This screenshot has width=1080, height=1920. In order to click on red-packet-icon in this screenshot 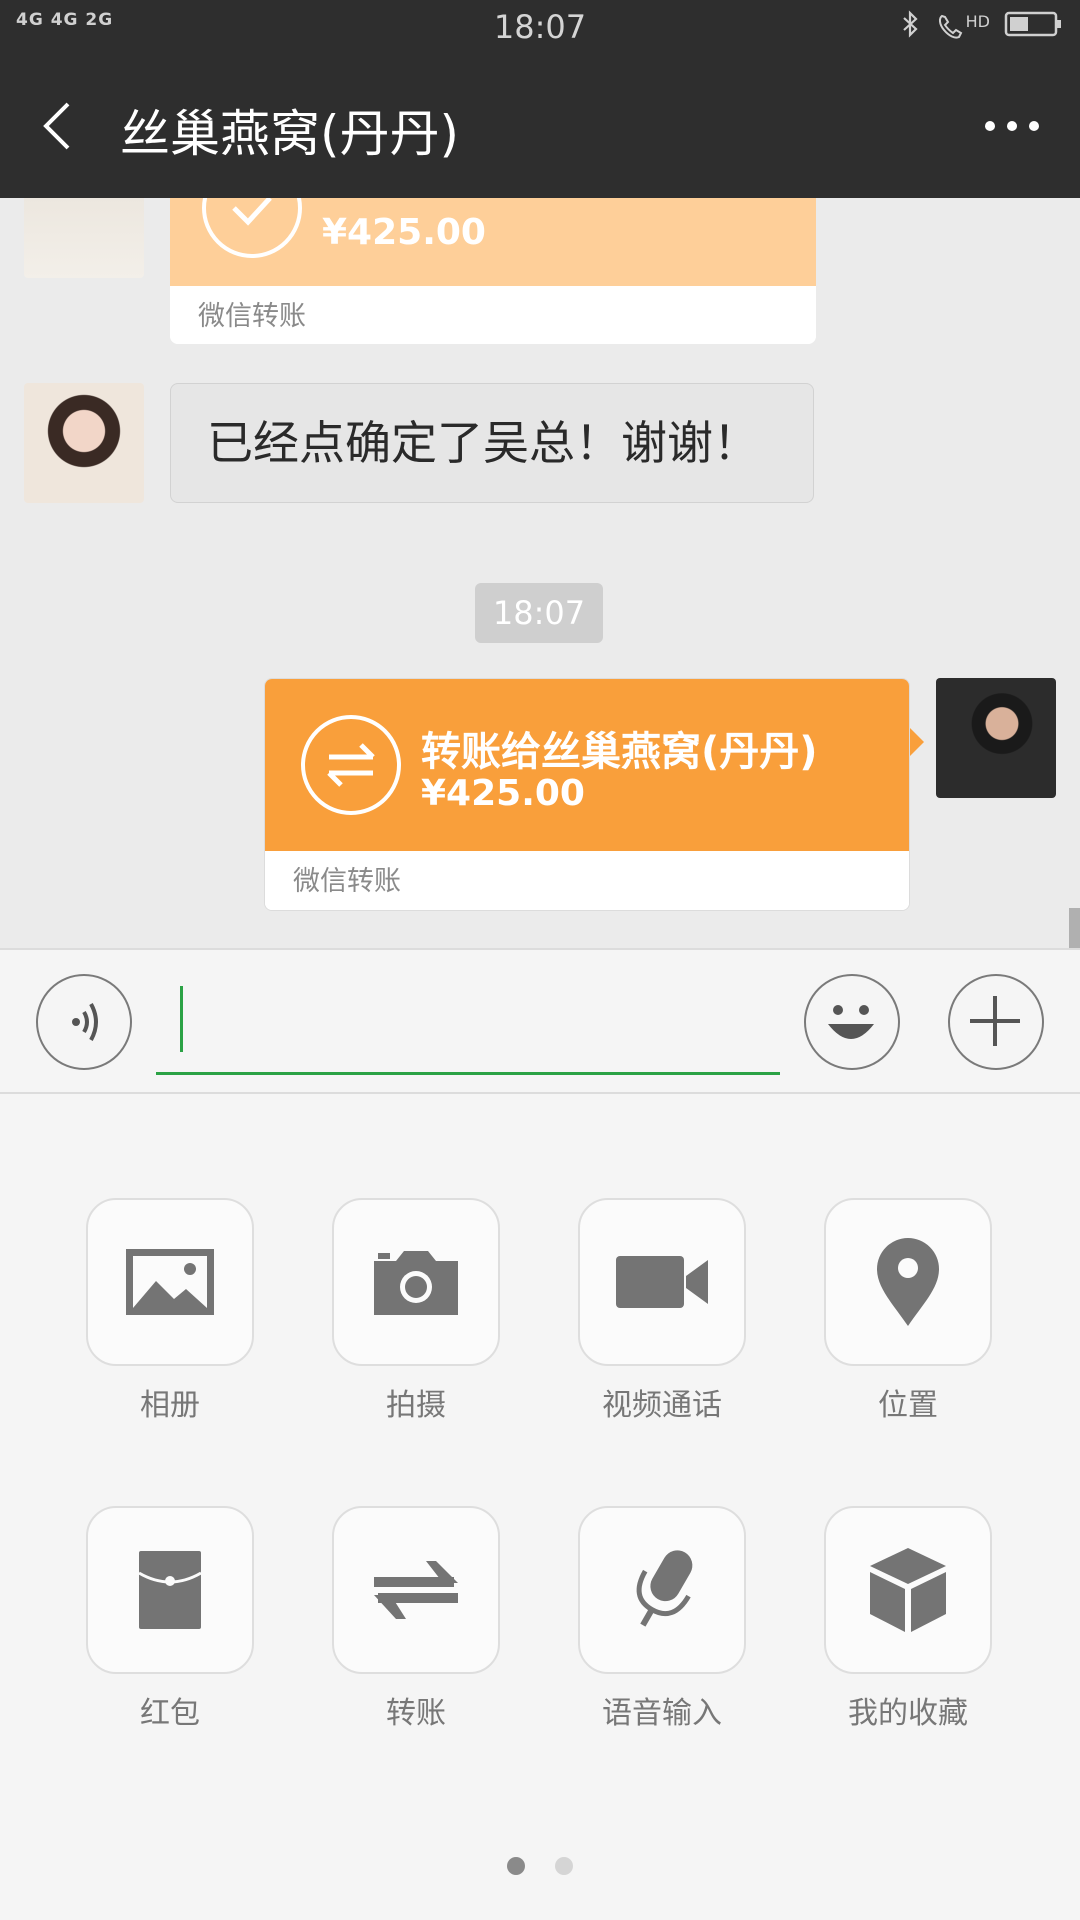, I will do `click(170, 1590)`.